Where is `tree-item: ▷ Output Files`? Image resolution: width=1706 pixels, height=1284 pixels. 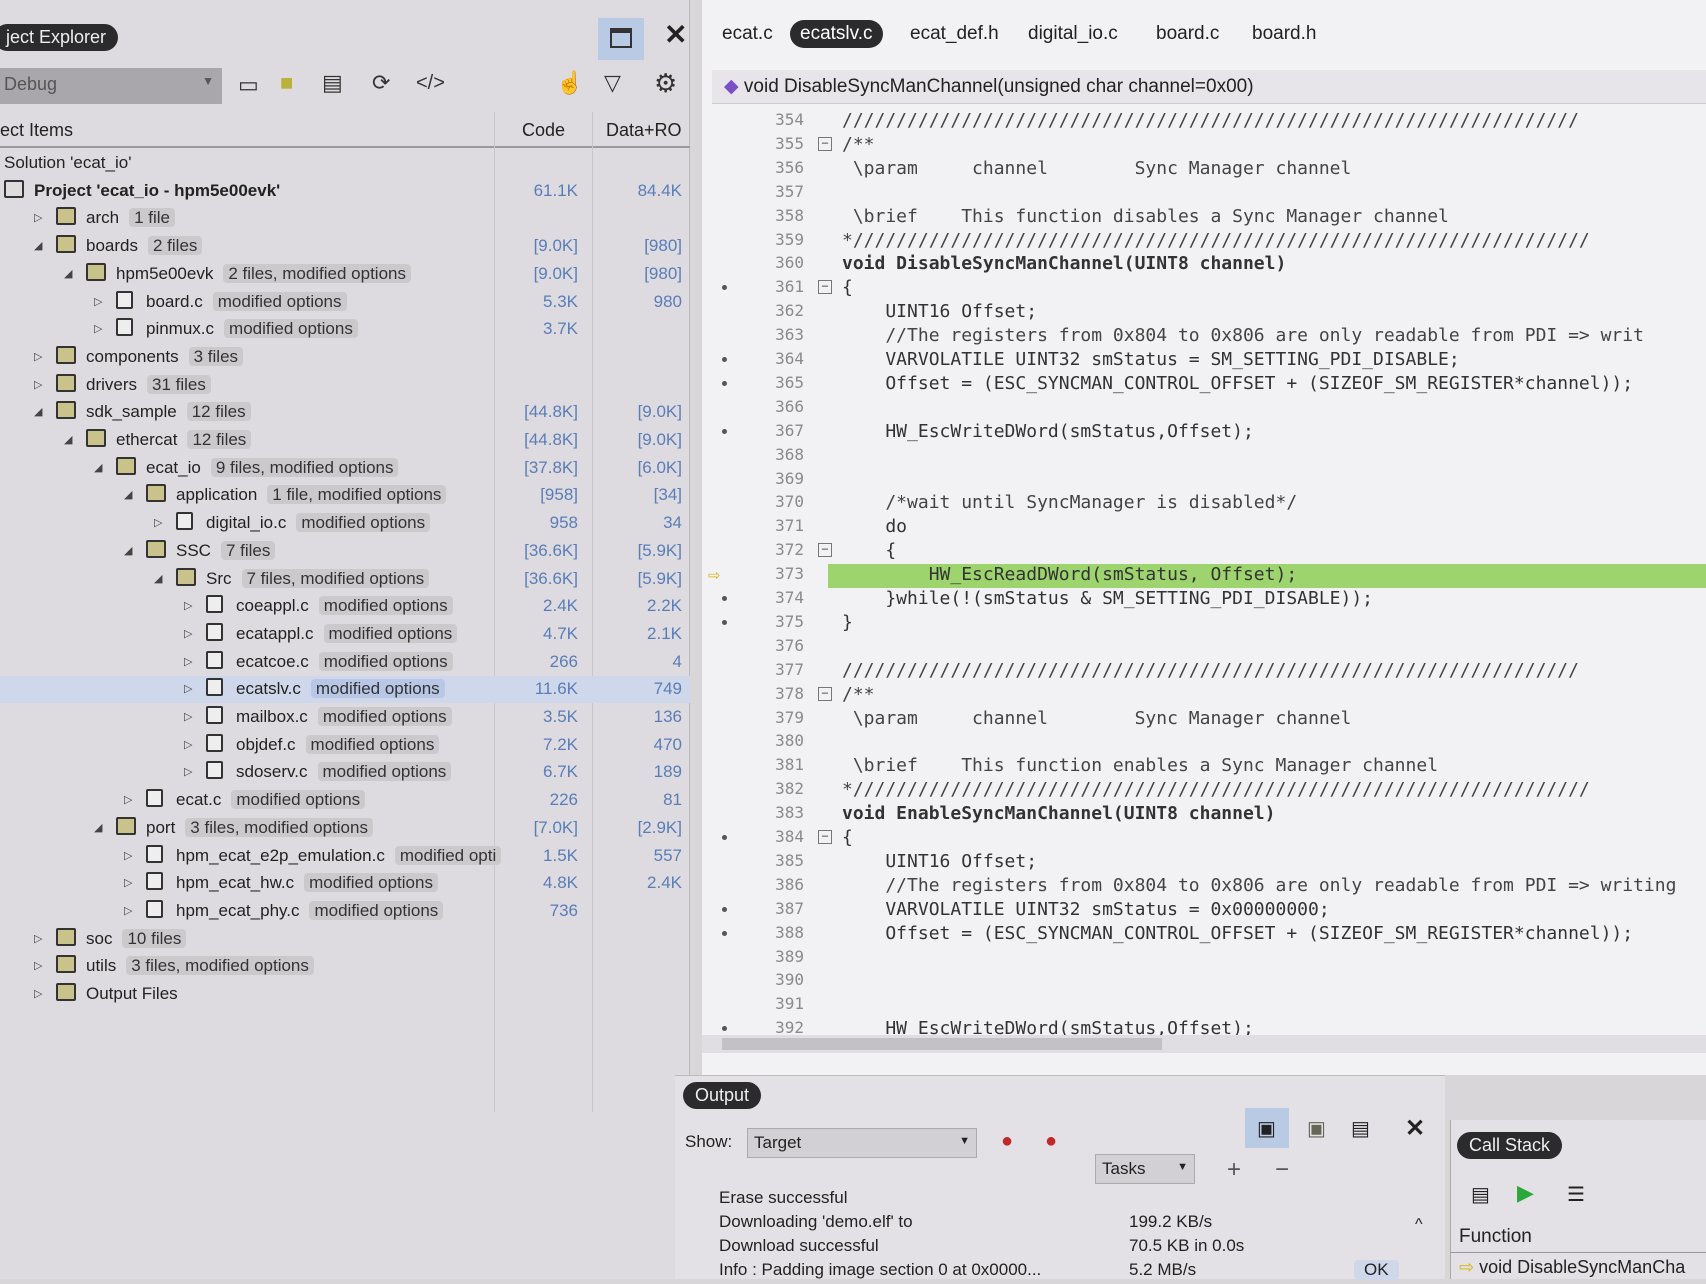 tree-item: ▷ Output Files is located at coordinates (345, 994).